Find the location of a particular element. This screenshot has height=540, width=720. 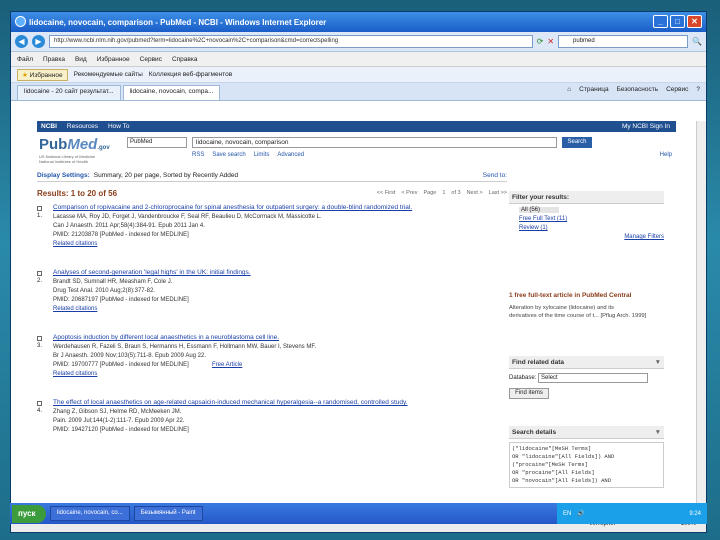

maximize-button: □ is located at coordinates (677, 21).